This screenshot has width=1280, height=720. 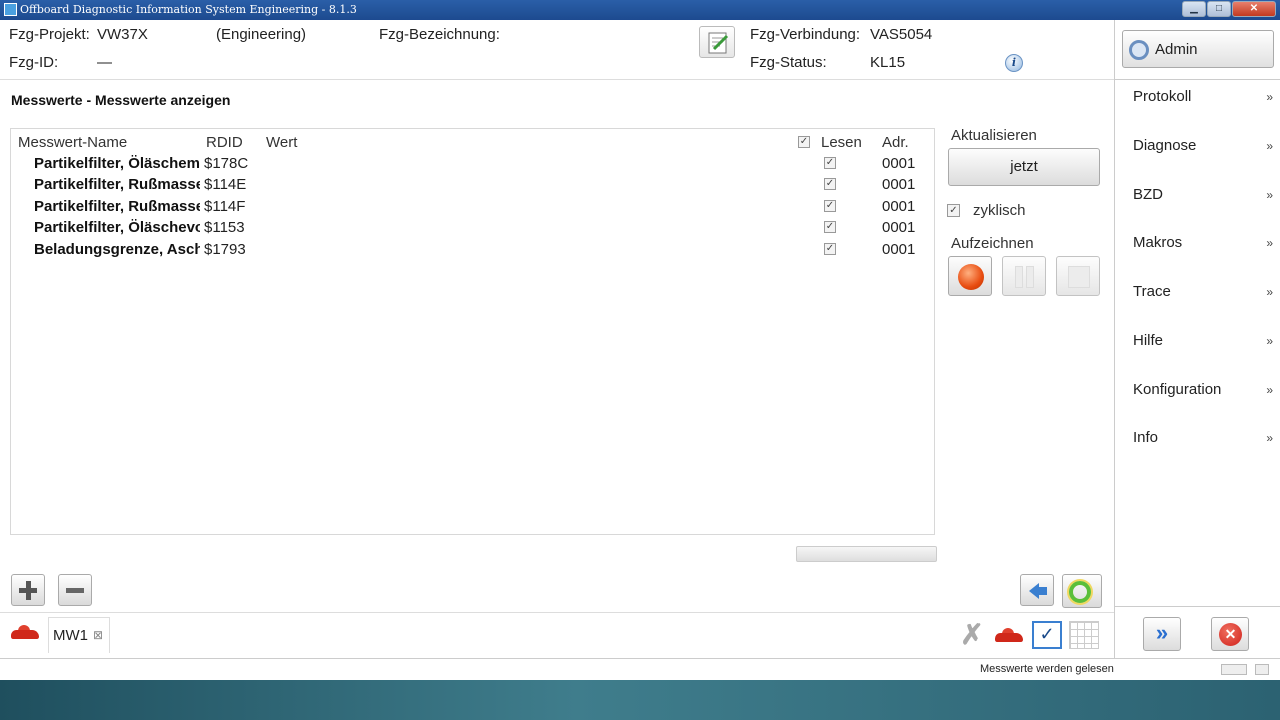 What do you see at coordinates (1152, 291) in the screenshot?
I see `sidebar-item-label: Trace` at bounding box center [1152, 291].